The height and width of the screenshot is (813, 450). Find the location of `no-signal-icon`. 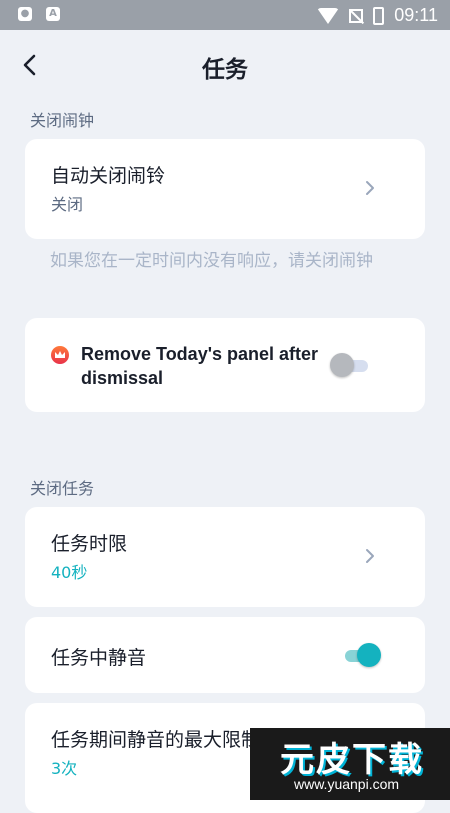

no-signal-icon is located at coordinates (356, 15).